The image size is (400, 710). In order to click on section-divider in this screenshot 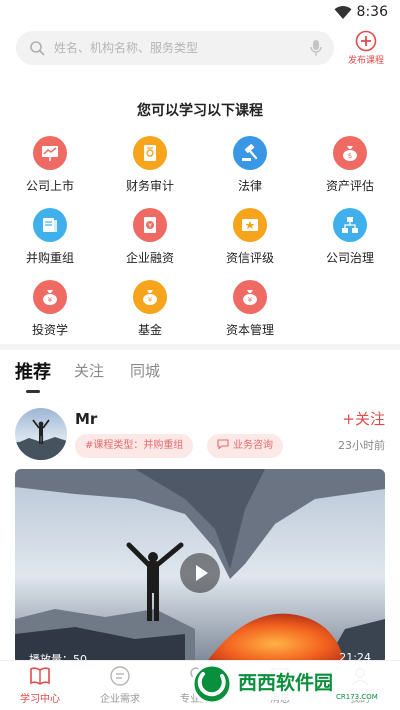, I will do `click(200, 347)`.